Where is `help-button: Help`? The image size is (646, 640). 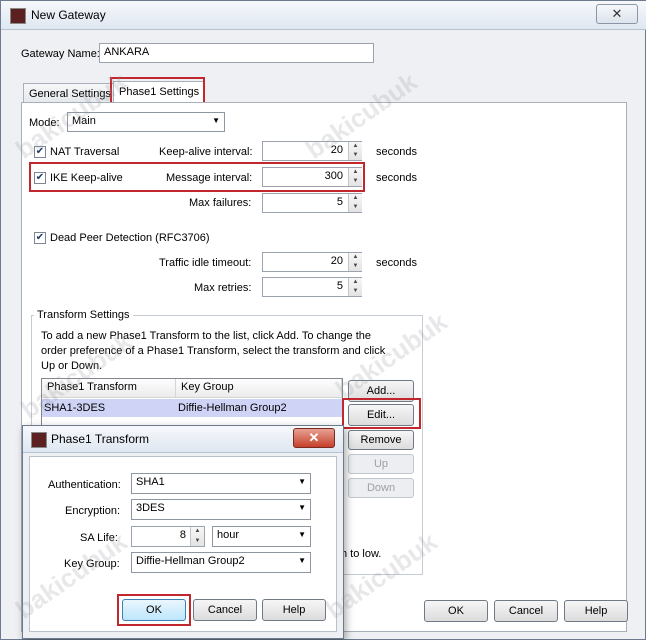
help-button: Help is located at coordinates (596, 611).